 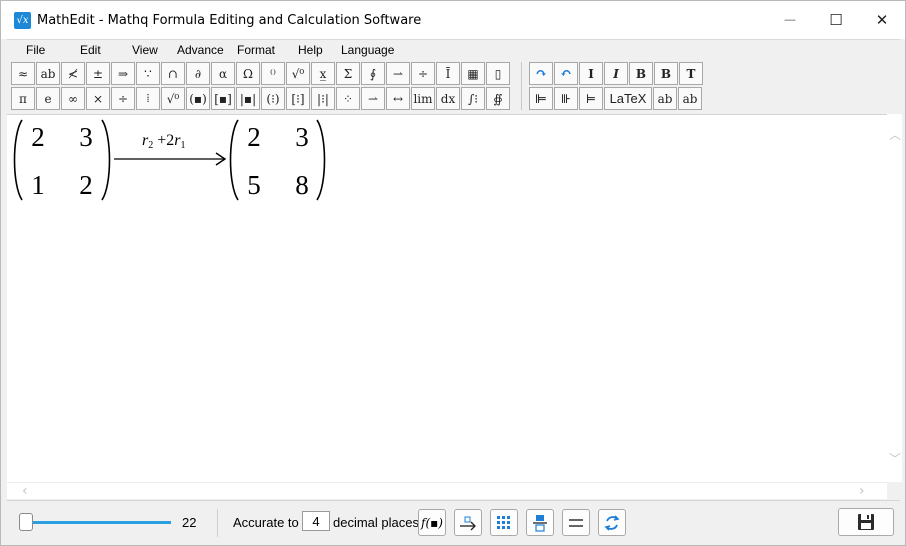 I want to click on symbol-row2-19-button: ∯, so click(x=498, y=98).